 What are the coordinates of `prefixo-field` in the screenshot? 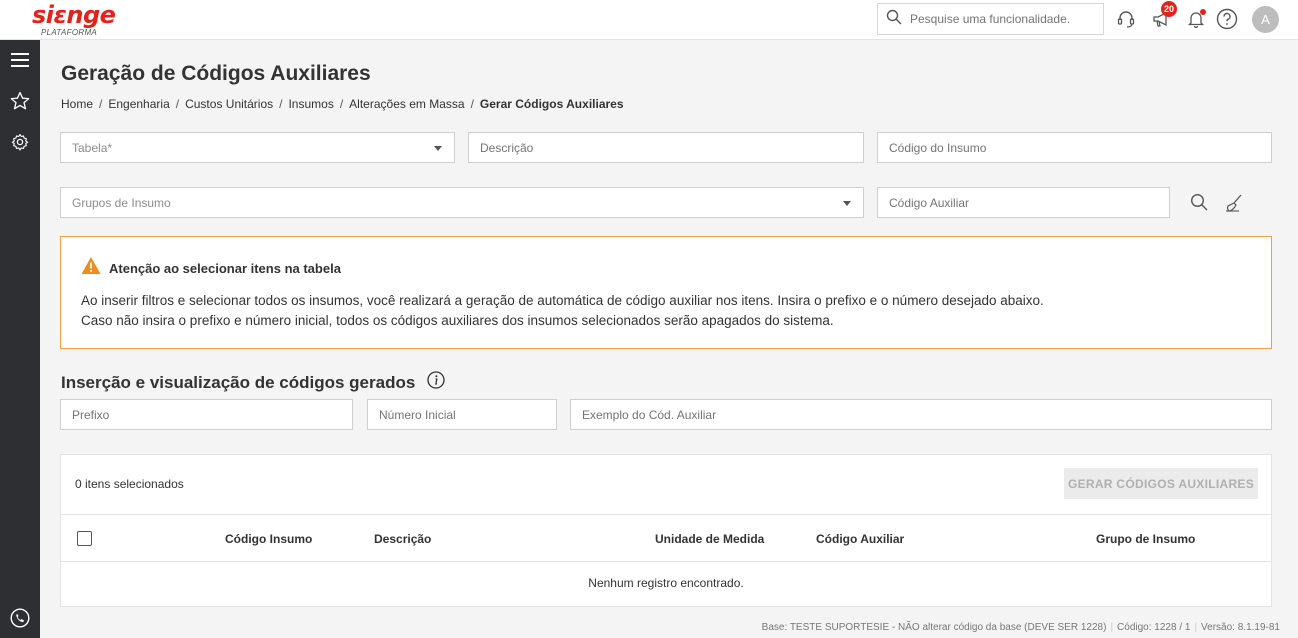 It's located at (206, 414).